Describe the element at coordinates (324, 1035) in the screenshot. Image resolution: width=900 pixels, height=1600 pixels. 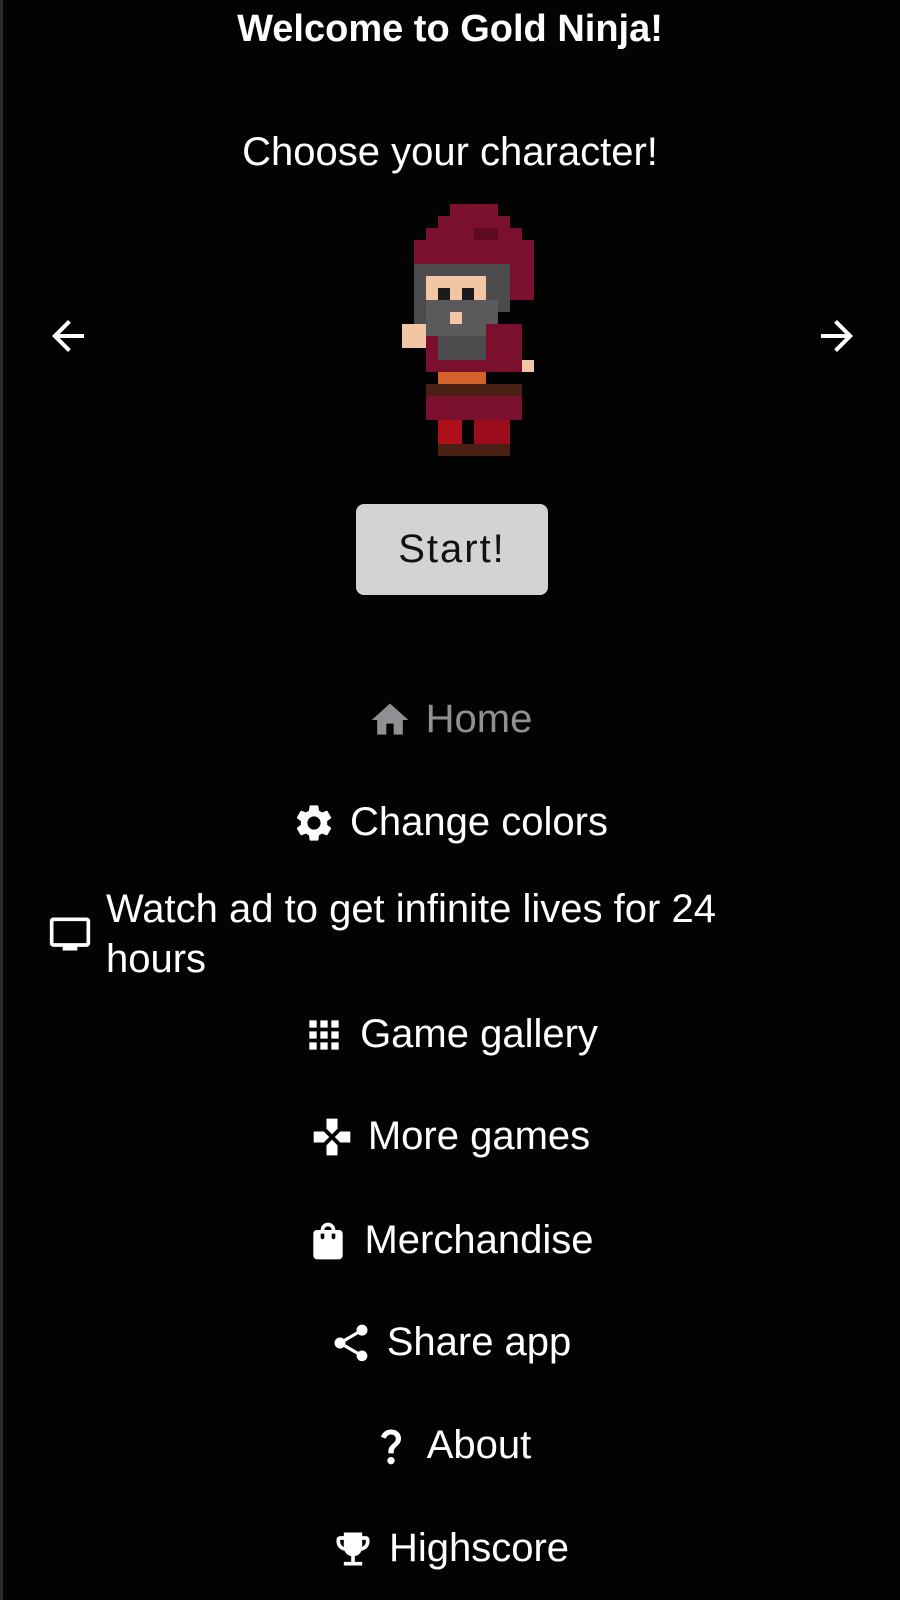
I see `grid-icon` at that location.